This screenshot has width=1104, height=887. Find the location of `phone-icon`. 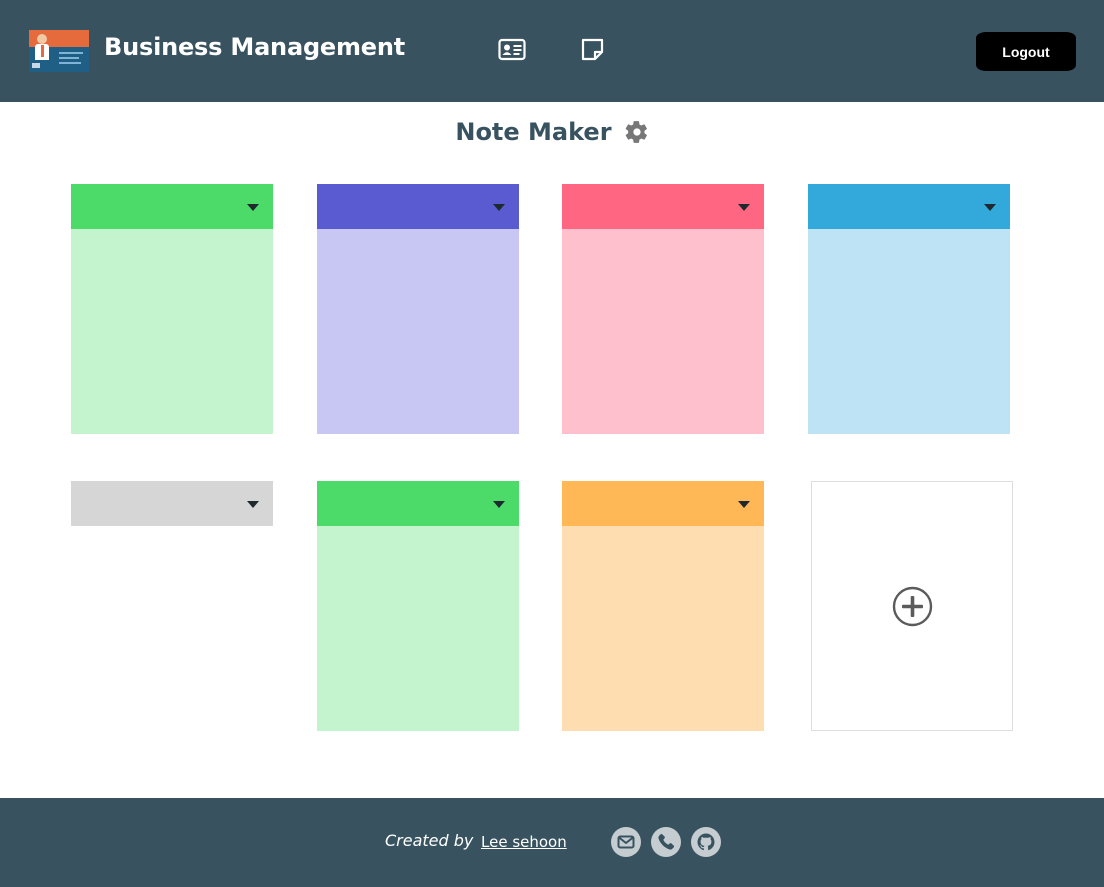

phone-icon is located at coordinates (666, 842).